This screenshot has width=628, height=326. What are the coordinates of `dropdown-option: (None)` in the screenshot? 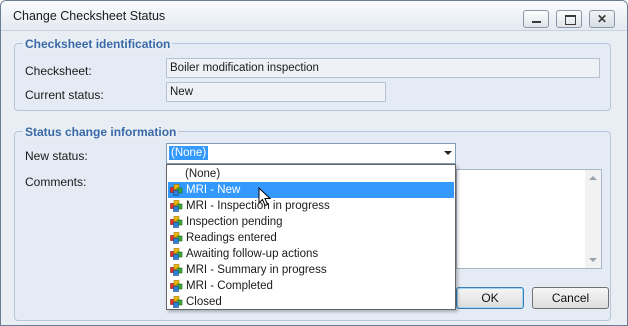 It's located at (311, 174).